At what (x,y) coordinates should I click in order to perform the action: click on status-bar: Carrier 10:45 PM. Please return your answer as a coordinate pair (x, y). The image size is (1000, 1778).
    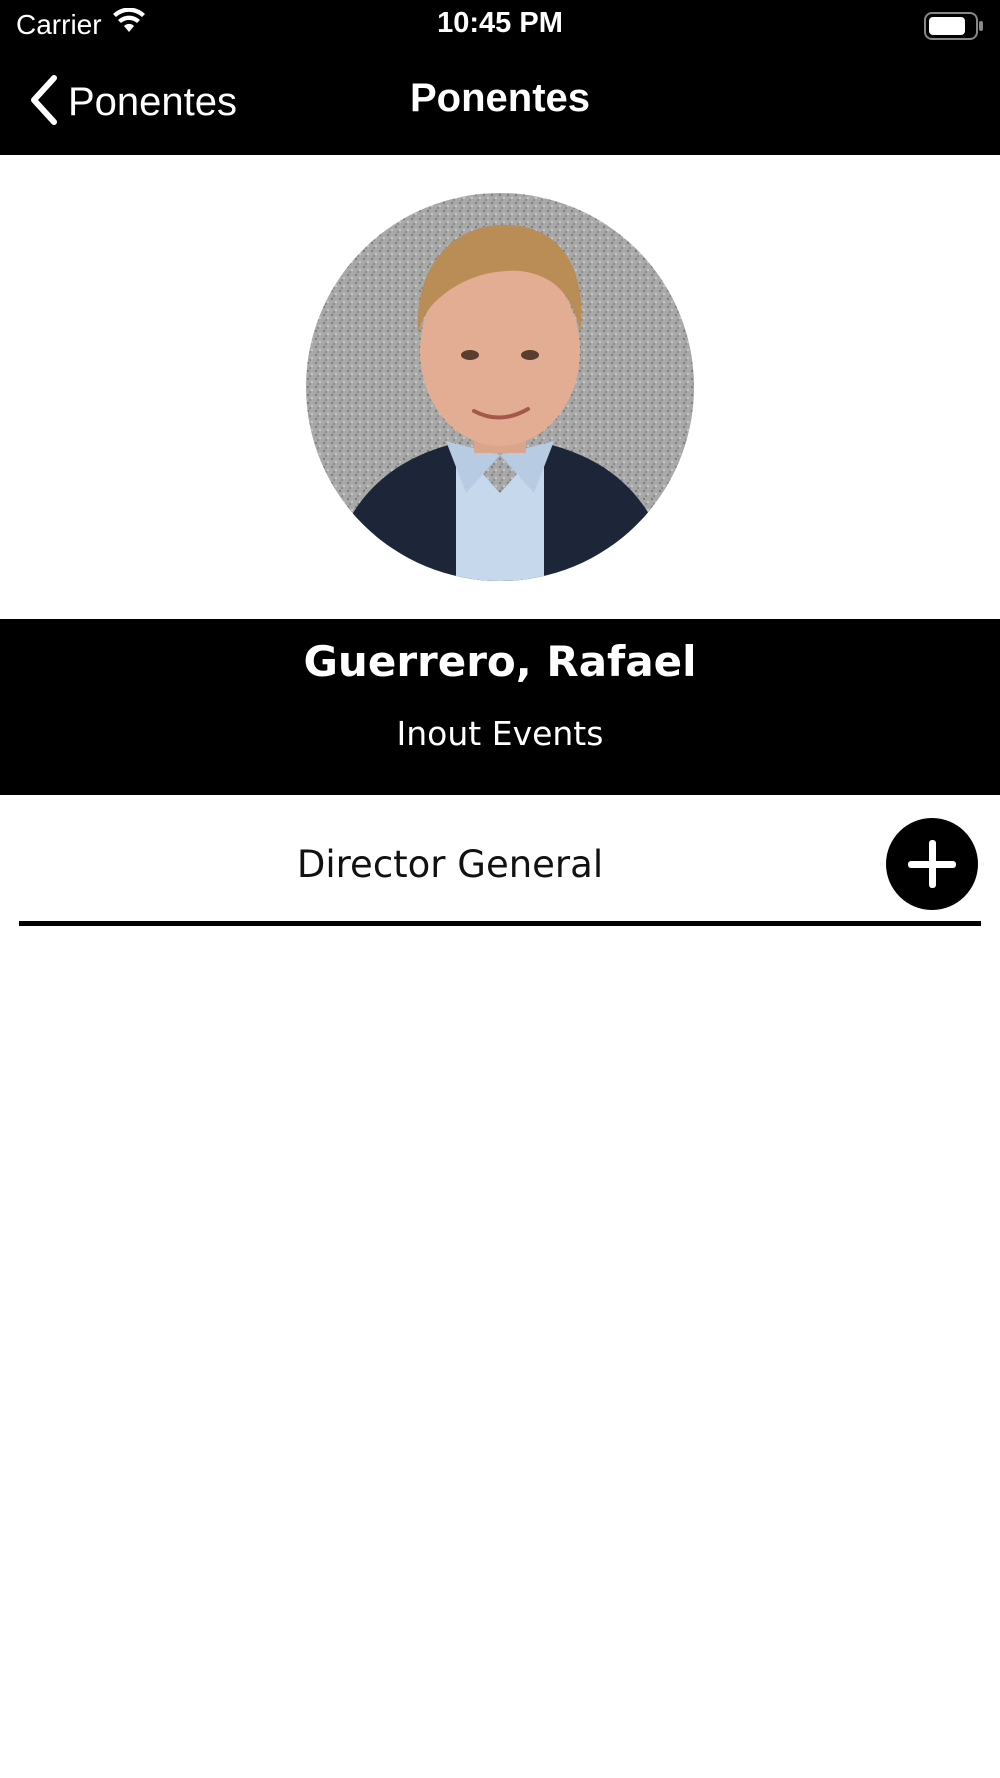
    Looking at the image, I should click on (500, 25).